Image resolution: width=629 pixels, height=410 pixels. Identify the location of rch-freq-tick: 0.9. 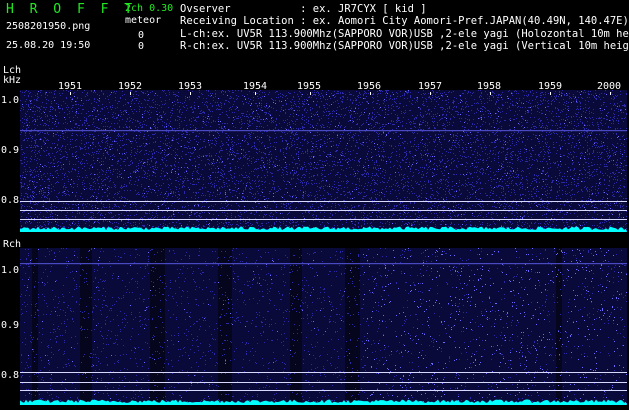
(10, 325).